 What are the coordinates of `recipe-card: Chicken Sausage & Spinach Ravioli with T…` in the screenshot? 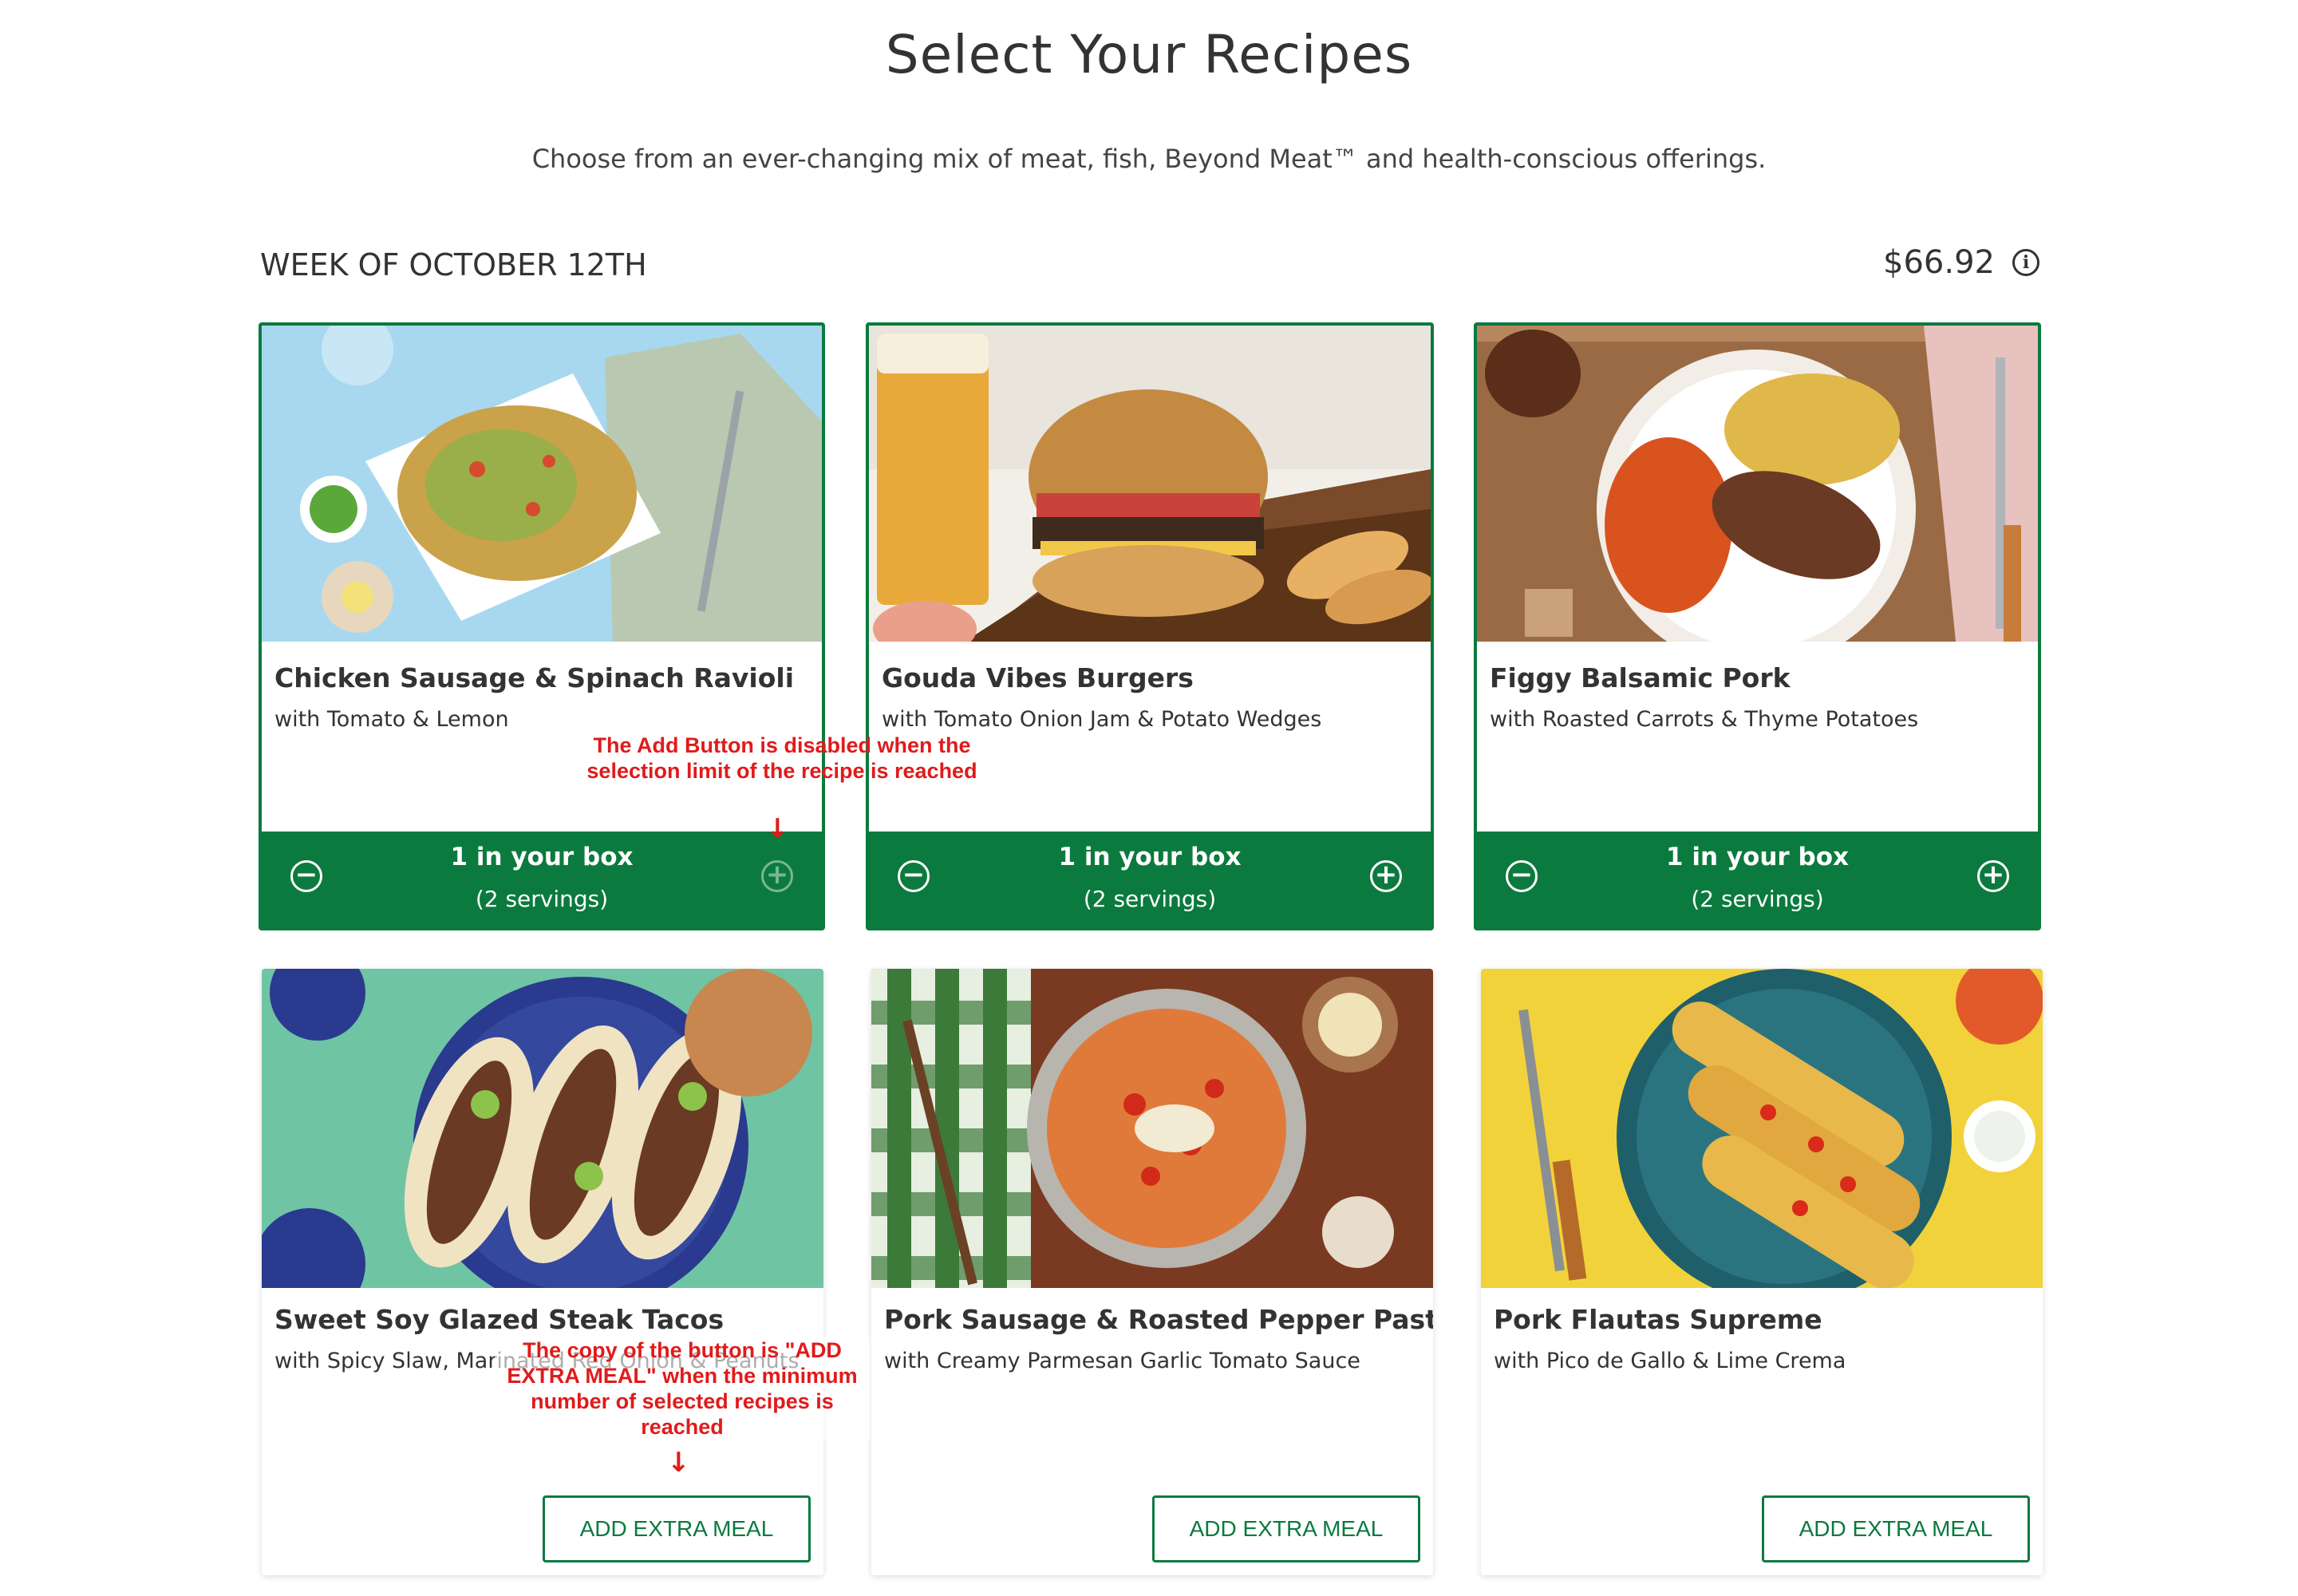 It's located at (542, 626).